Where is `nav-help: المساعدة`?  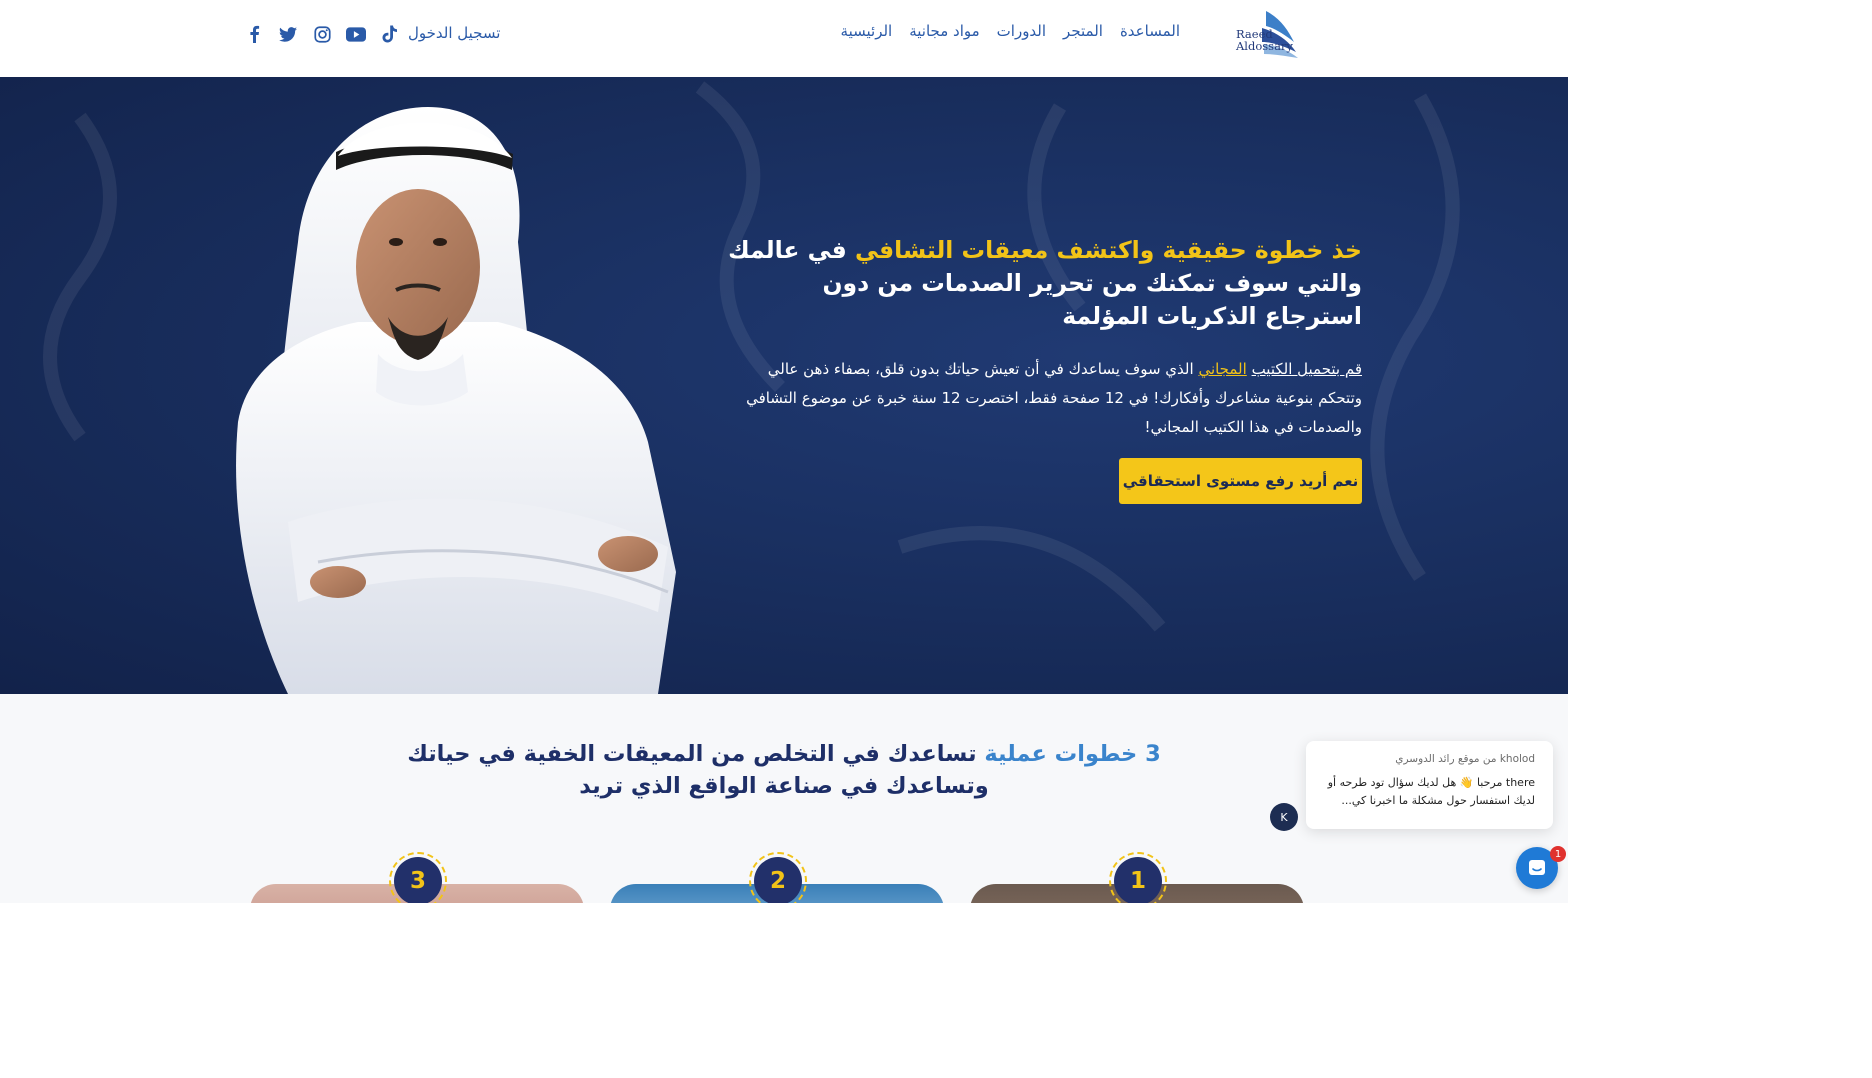
nav-help: المساعدة is located at coordinates (1150, 31).